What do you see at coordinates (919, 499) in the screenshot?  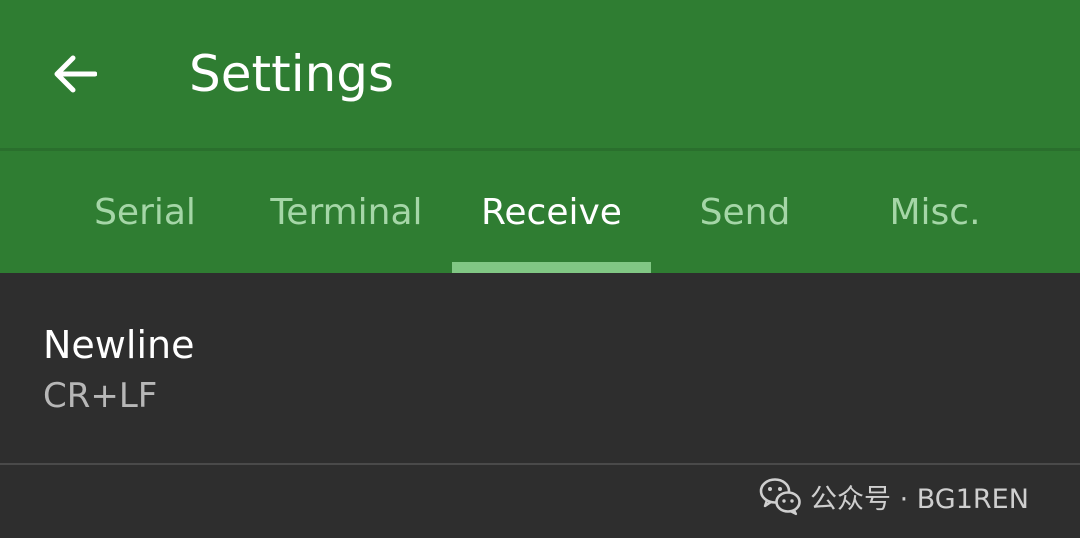 I see `watermark-text: 公众号 · BG1REN` at bounding box center [919, 499].